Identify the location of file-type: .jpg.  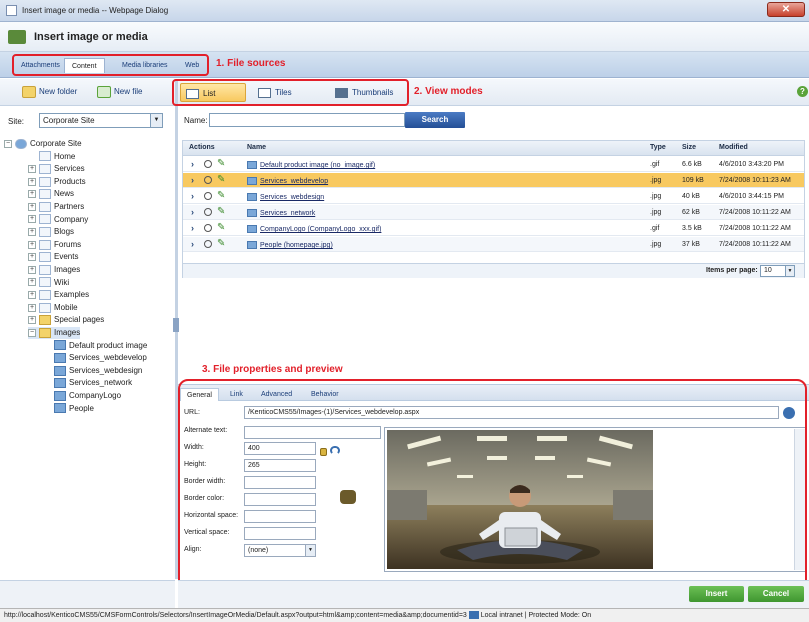
(656, 196).